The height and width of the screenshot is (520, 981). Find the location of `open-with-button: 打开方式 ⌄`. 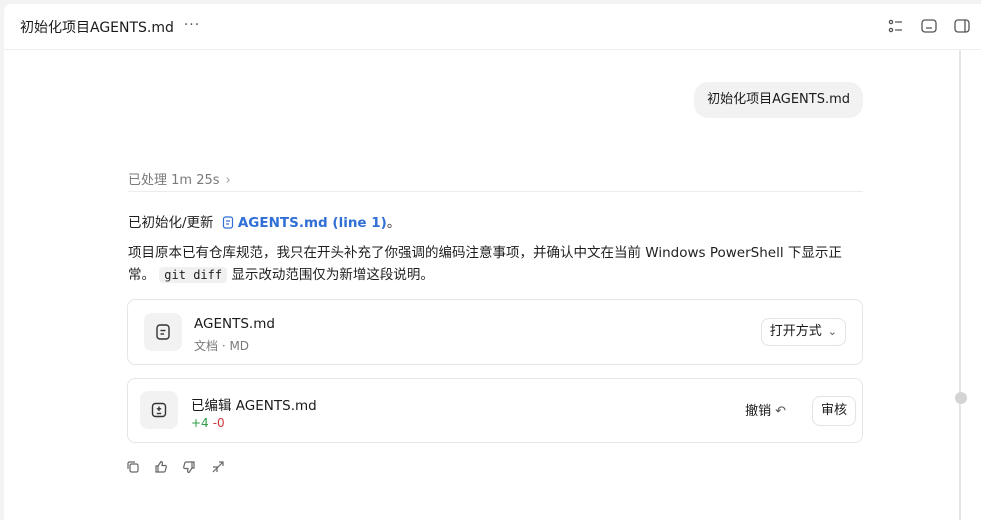

open-with-button: 打开方式 ⌄ is located at coordinates (803, 332).